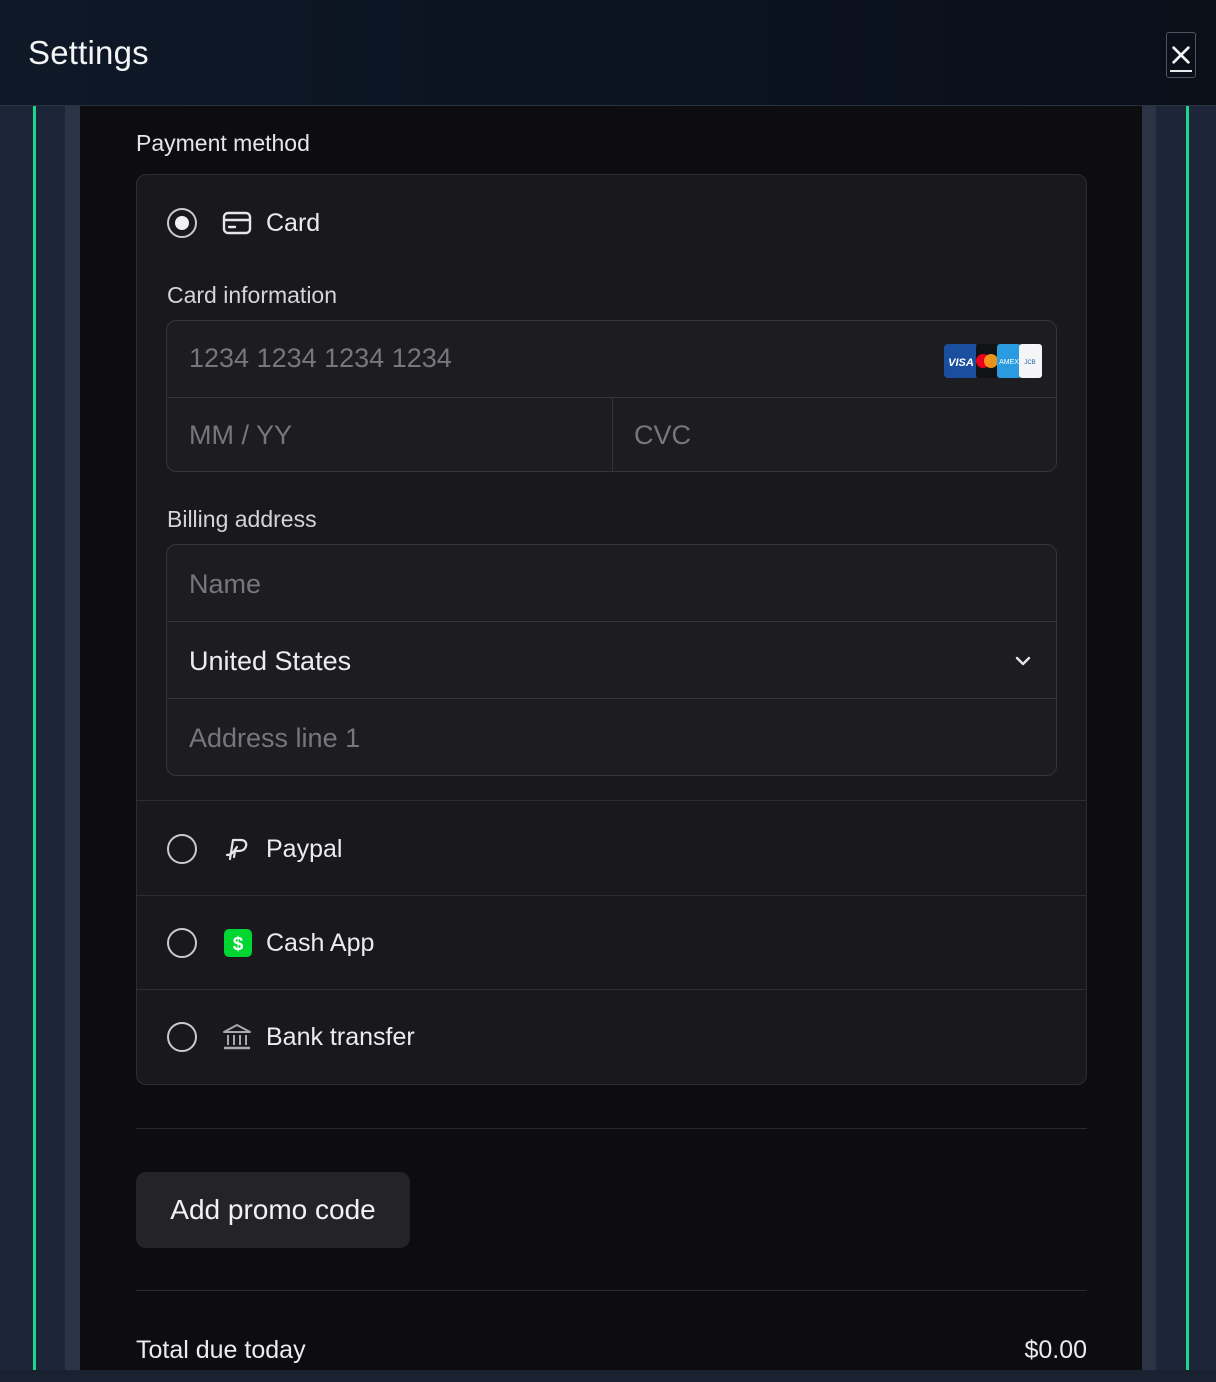 This screenshot has width=1216, height=1382. What do you see at coordinates (225, 584) in the screenshot?
I see `name-placeholder: Name` at bounding box center [225, 584].